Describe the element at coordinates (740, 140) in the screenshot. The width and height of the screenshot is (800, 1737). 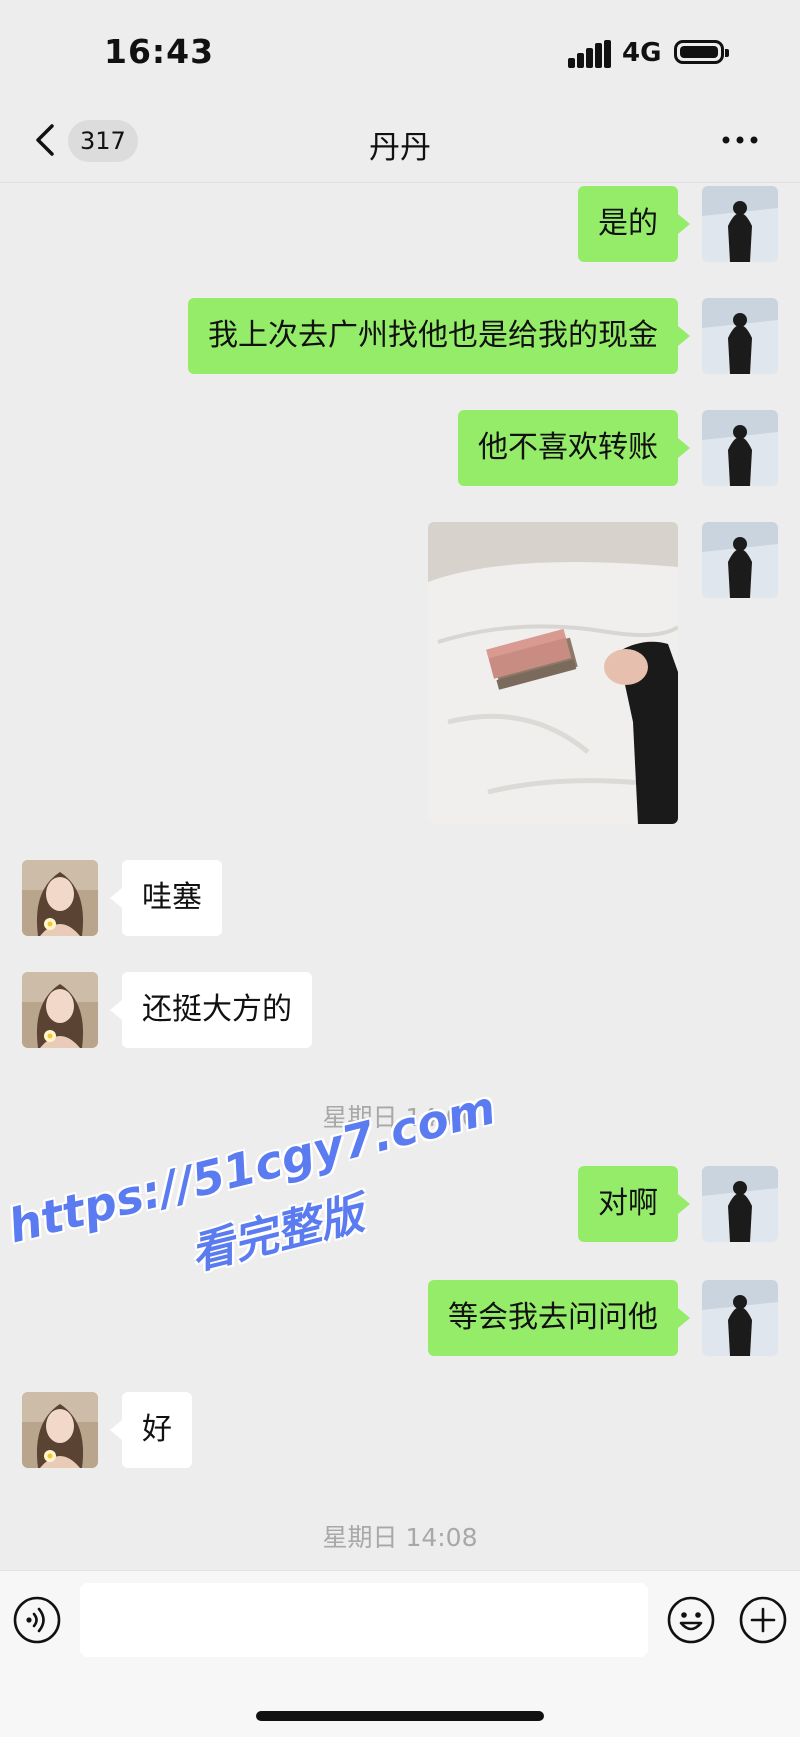
I see `more-dots-icon` at that location.